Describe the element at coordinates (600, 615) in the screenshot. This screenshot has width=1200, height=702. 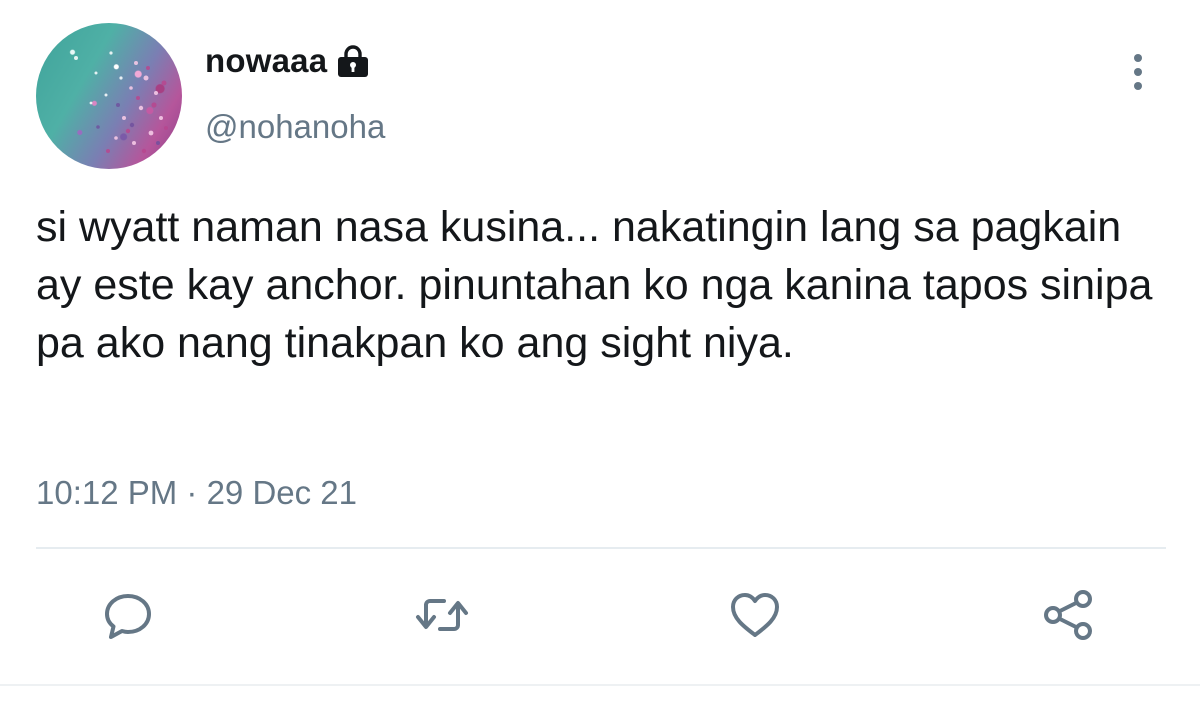
I see `tweet-actions-bar` at that location.